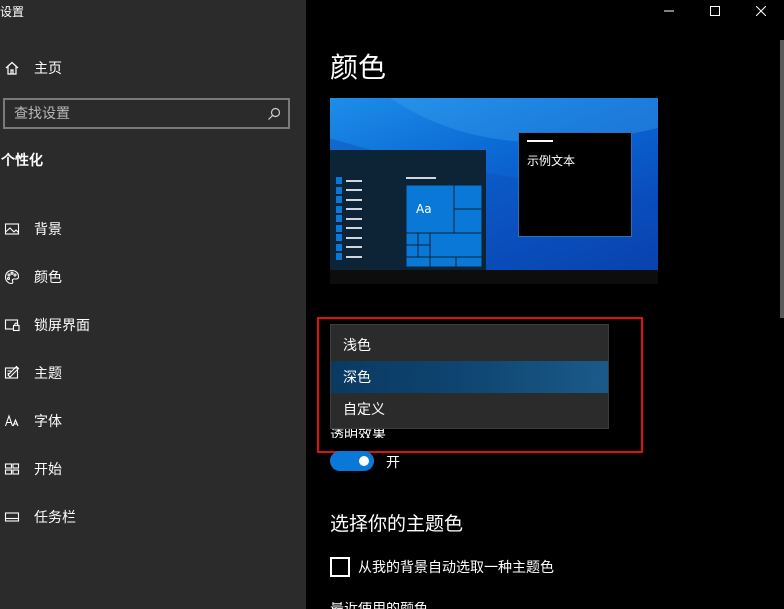 The image size is (784, 609). Describe the element at coordinates (364, 461) in the screenshot. I see `toggle-knob` at that location.